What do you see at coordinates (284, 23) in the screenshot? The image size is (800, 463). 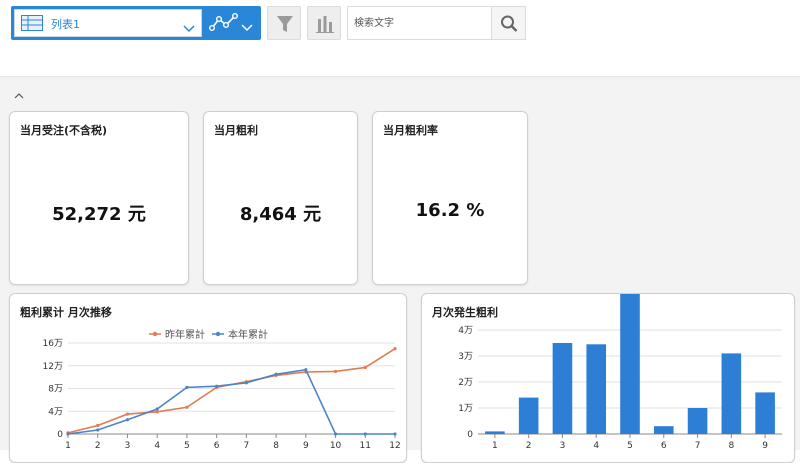 I see `filter-button` at bounding box center [284, 23].